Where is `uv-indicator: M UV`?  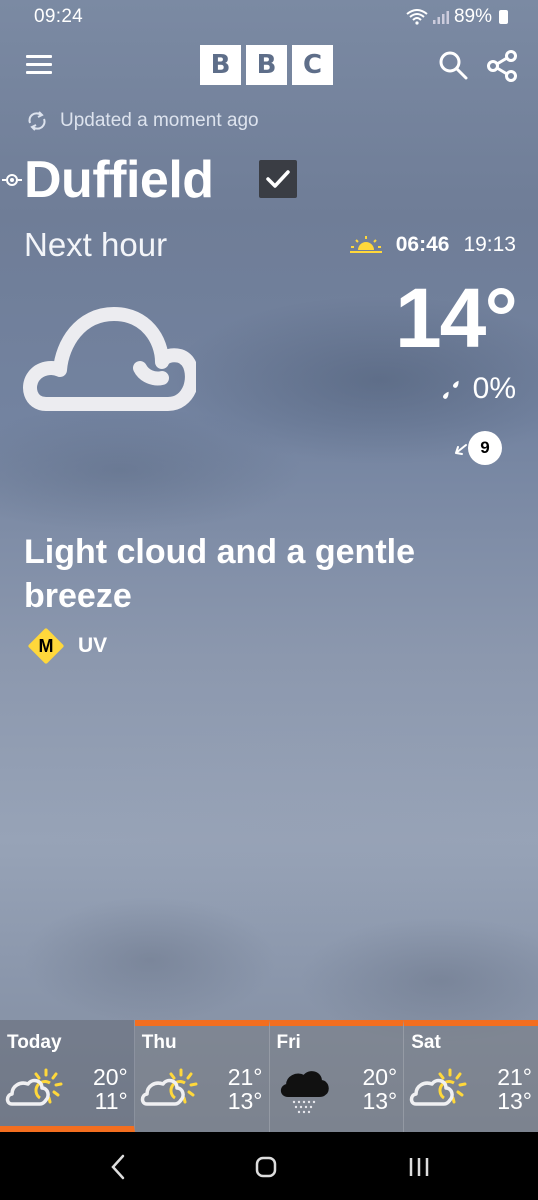
uv-indicator: M UV is located at coordinates (65, 646).